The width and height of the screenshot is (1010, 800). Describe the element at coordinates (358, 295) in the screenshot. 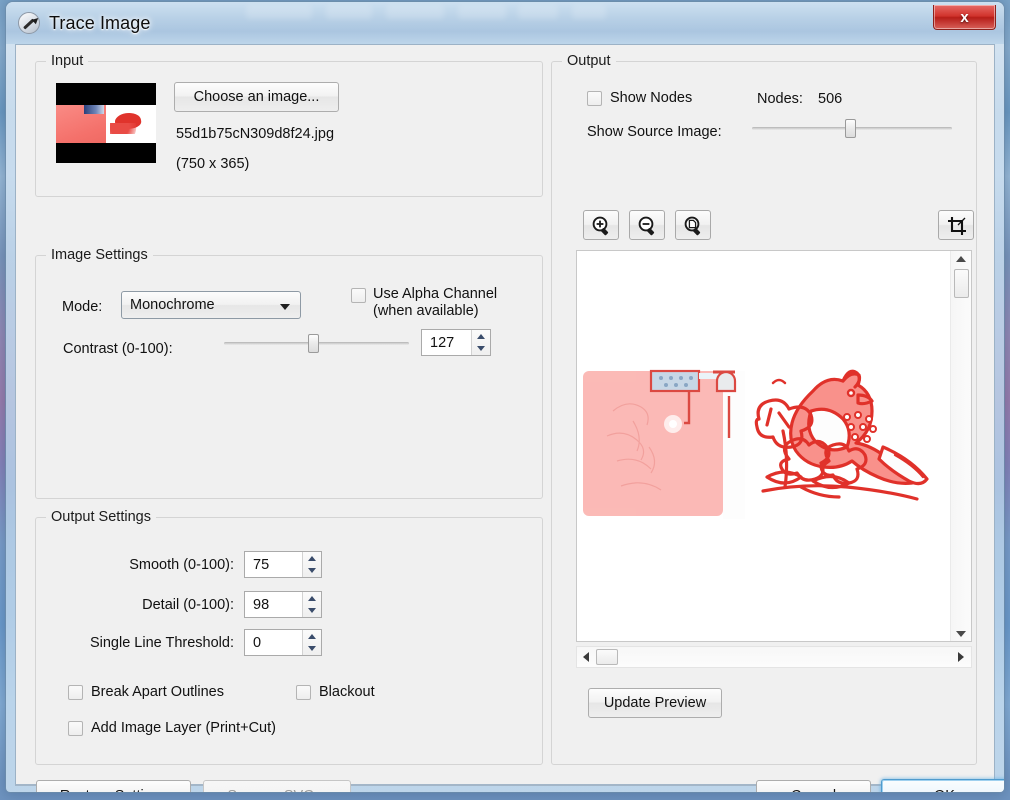

I see `use-alpha-channel-checkbox` at that location.